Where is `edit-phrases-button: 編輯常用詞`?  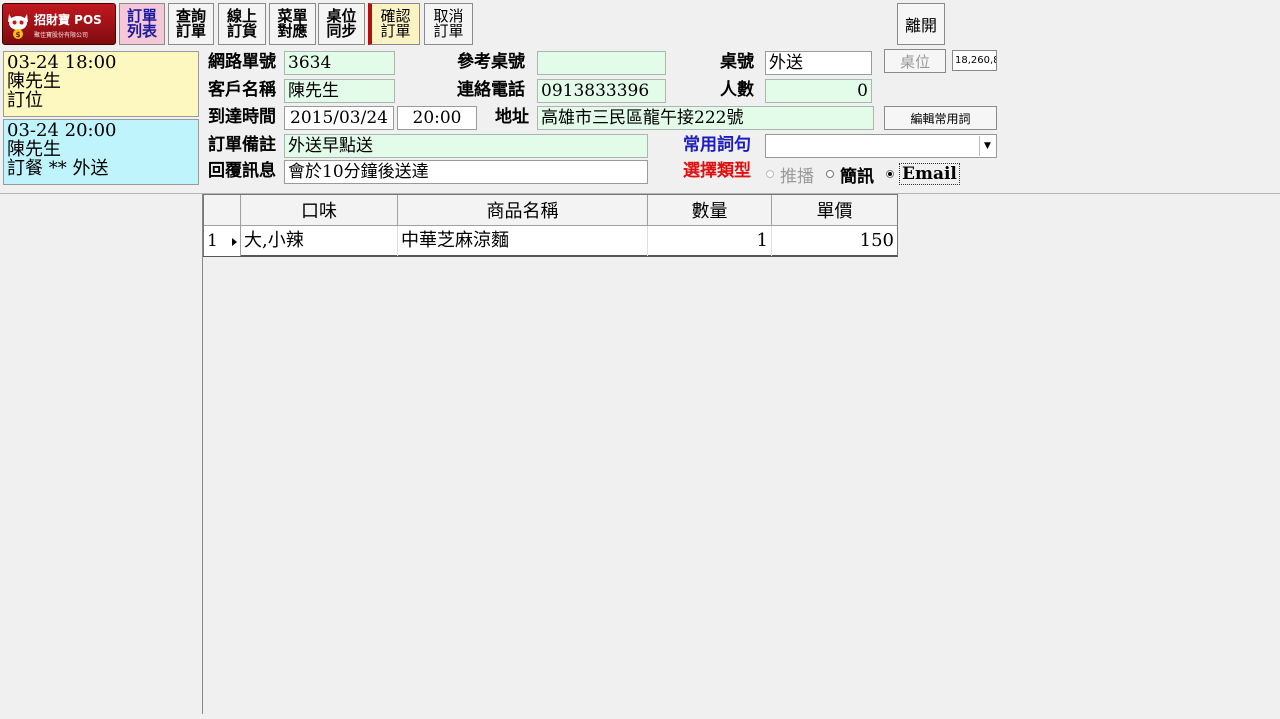 edit-phrases-button: 編輯常用詞 is located at coordinates (940, 118).